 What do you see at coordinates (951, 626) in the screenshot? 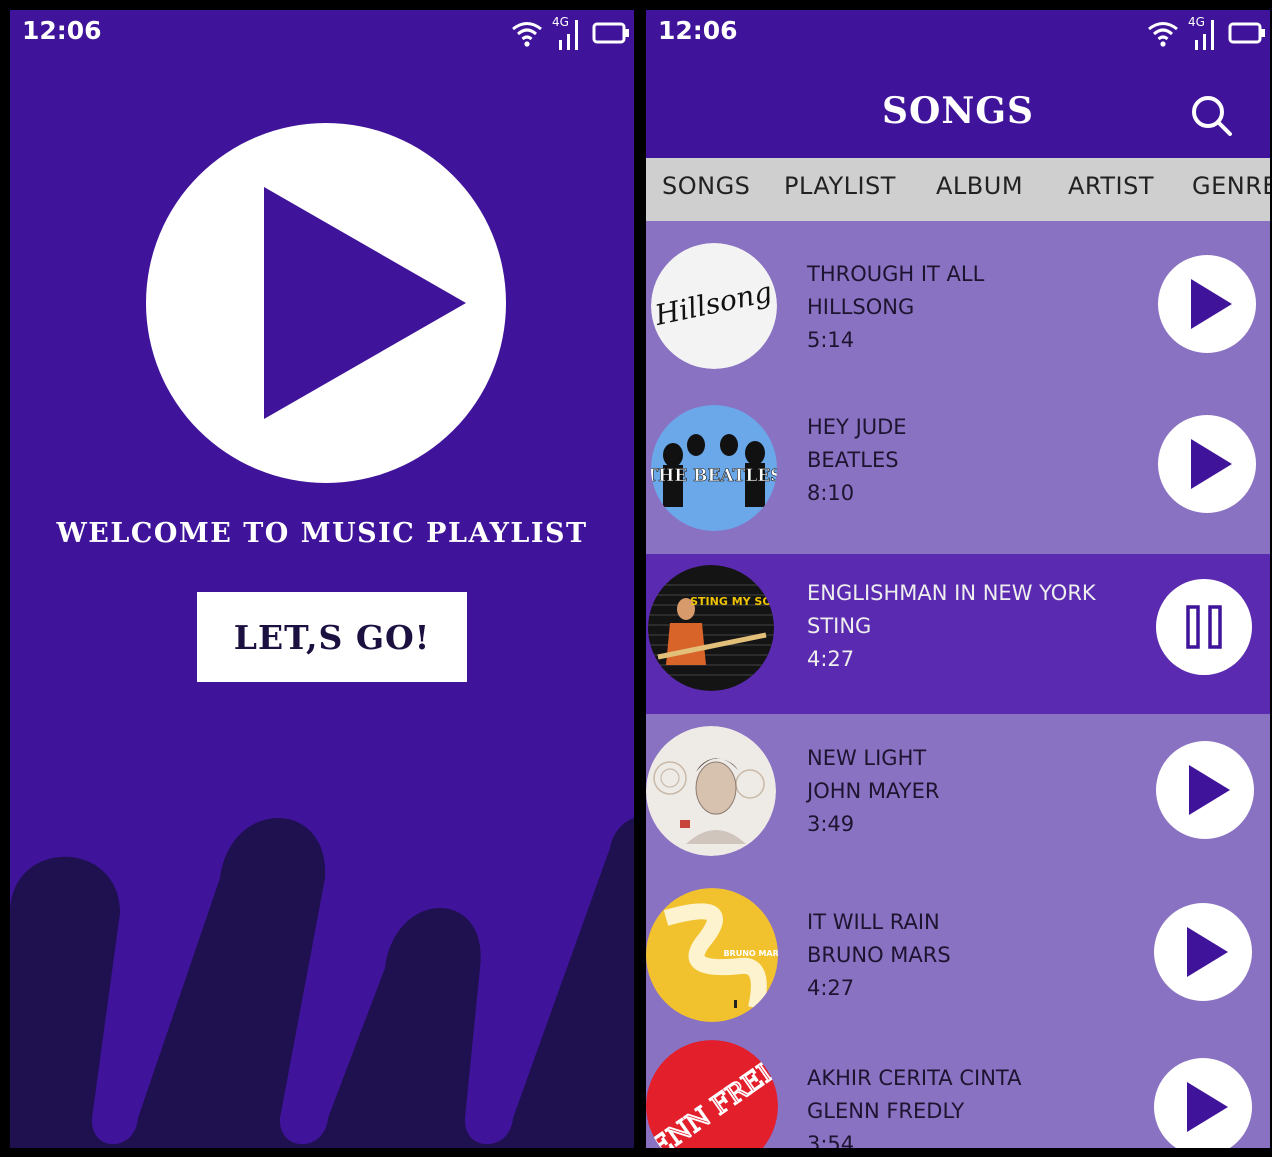
I see `song-info: ENGLISHMAN IN NEW YORK STING 4:27` at bounding box center [951, 626].